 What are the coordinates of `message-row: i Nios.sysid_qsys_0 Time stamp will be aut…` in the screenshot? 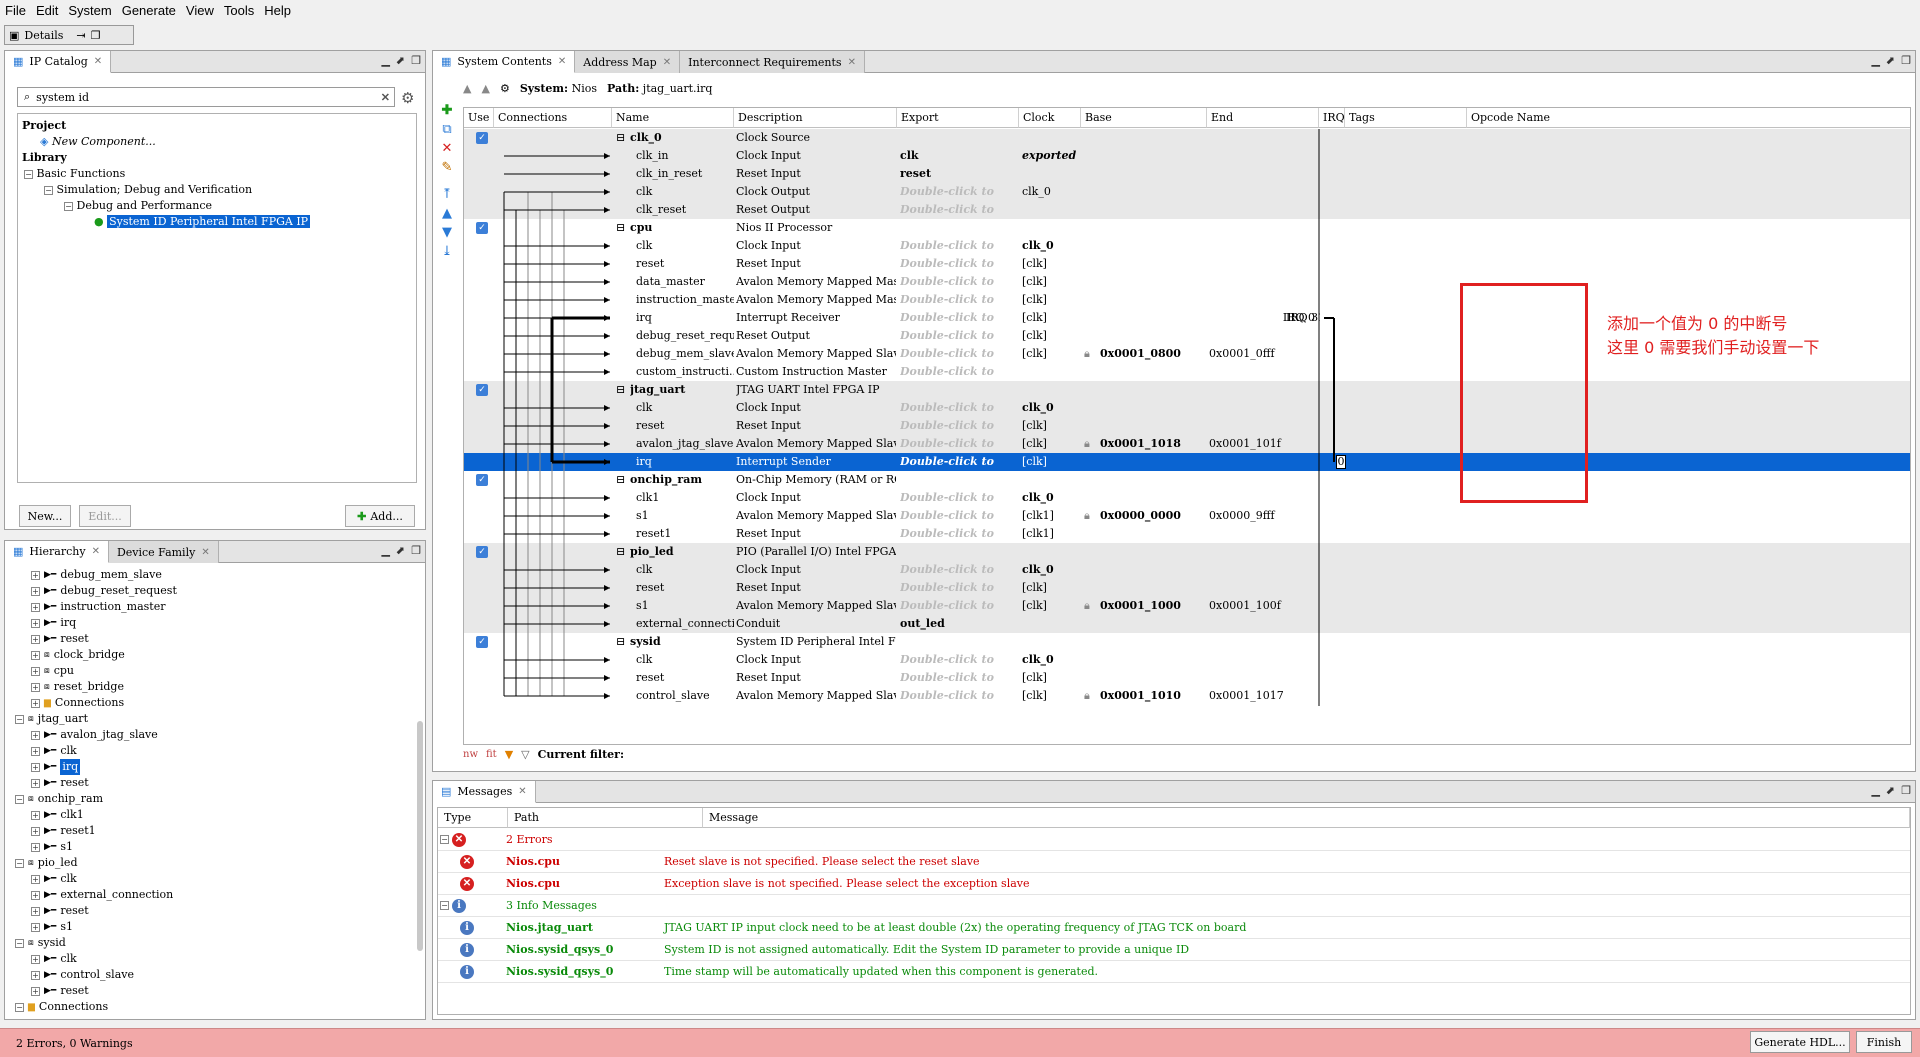 It's located at (1174, 972).